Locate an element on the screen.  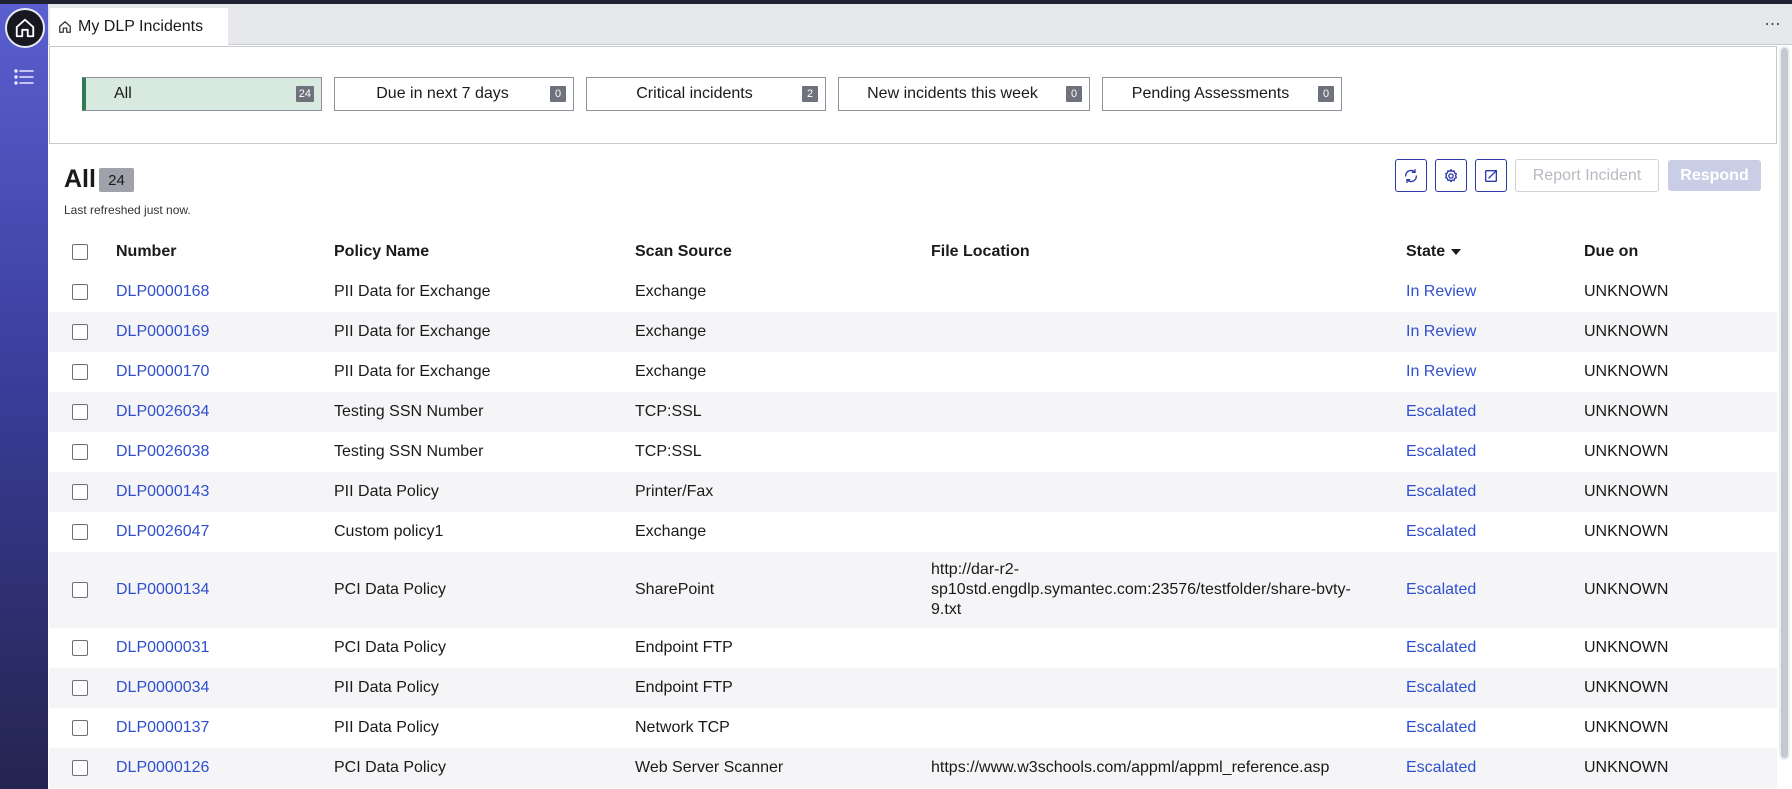
incident-number-link: DLP0026038 is located at coordinates (162, 452).